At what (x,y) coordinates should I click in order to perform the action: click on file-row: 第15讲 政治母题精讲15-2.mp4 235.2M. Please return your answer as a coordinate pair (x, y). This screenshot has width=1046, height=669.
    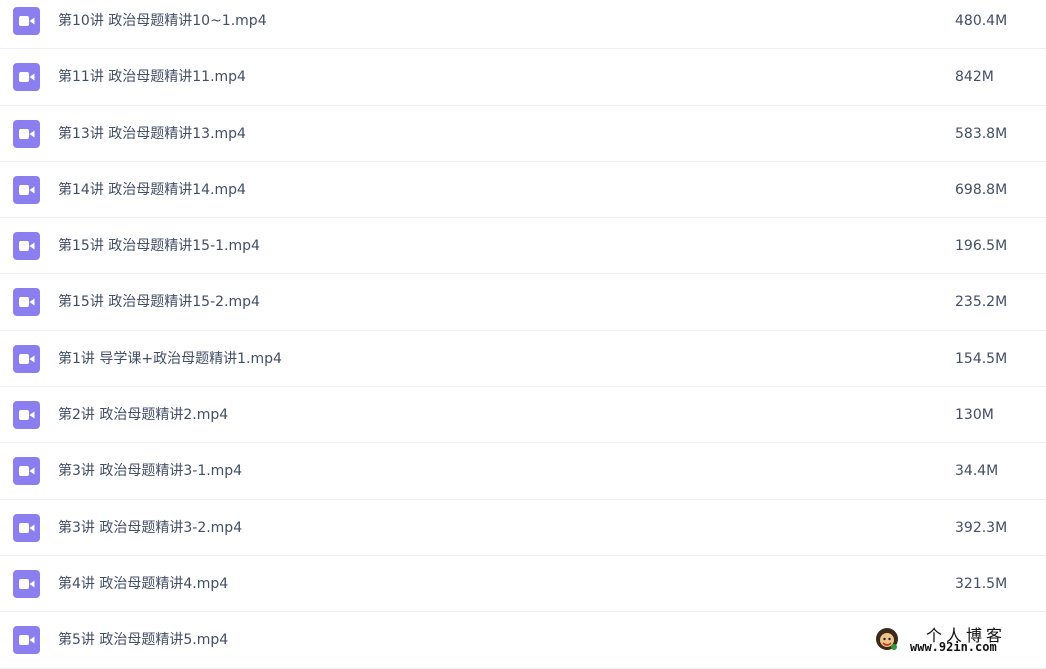
    Looking at the image, I should click on (523, 302).